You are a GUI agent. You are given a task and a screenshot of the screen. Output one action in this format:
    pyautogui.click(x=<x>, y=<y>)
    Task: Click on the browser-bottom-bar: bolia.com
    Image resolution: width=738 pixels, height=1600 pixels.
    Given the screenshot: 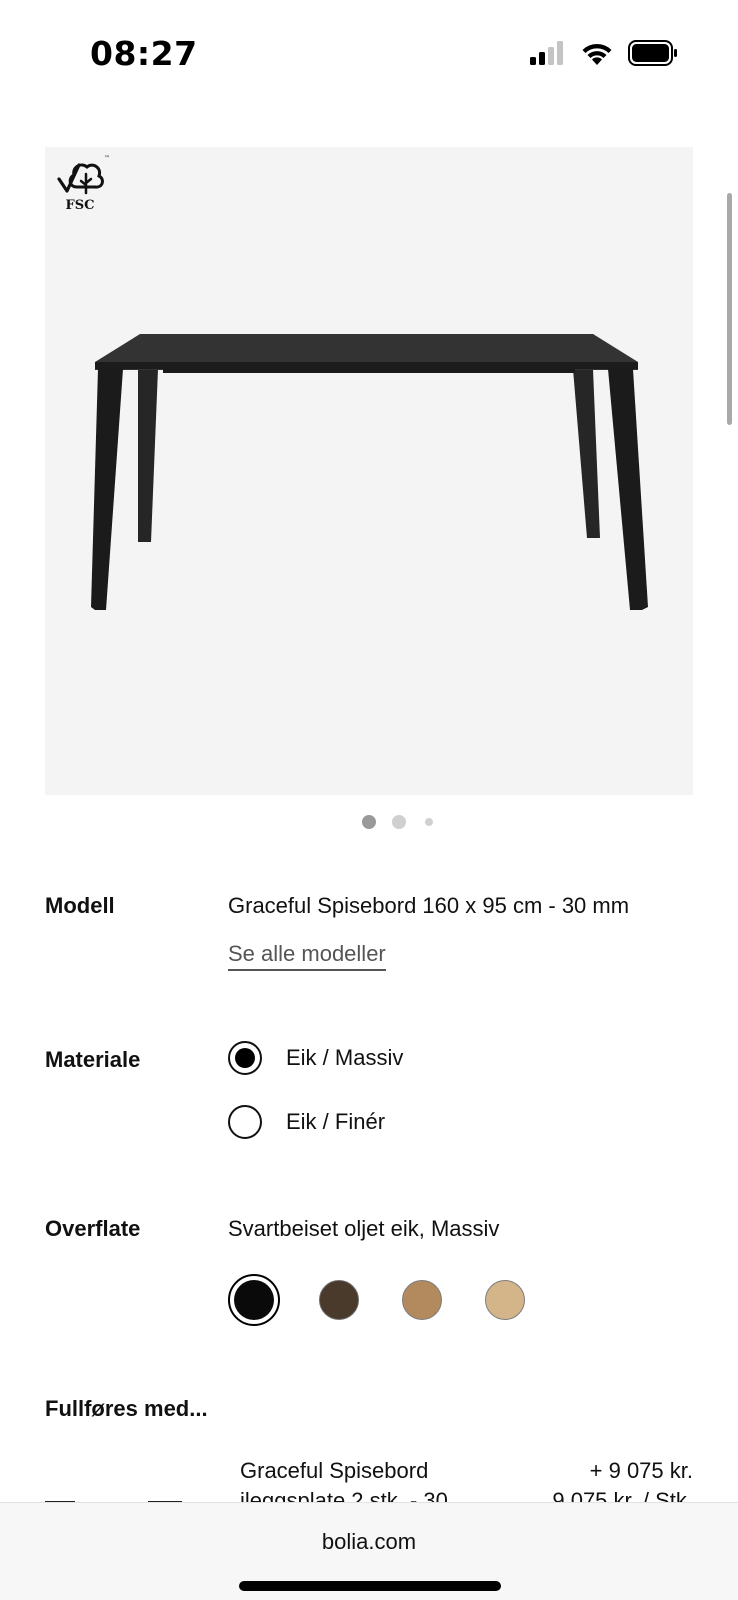 What is the action you would take?
    pyautogui.click(x=369, y=1551)
    